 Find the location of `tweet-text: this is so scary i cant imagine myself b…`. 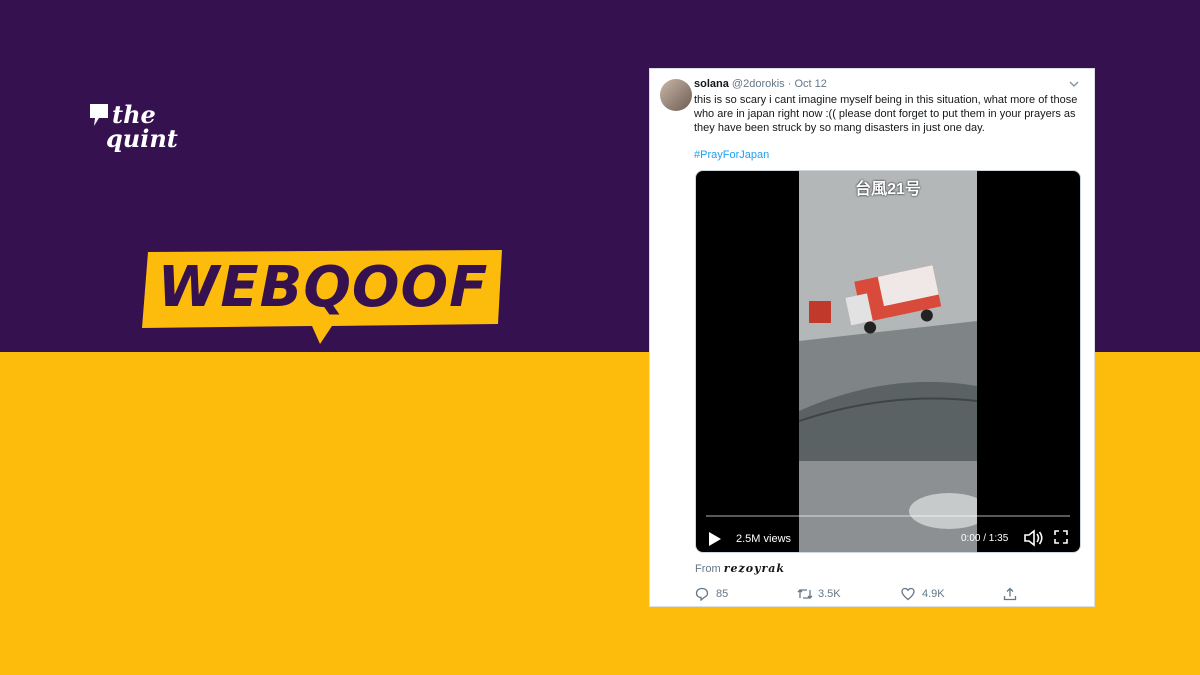

tweet-text: this is so scary i cant imagine myself b… is located at coordinates (886, 114).